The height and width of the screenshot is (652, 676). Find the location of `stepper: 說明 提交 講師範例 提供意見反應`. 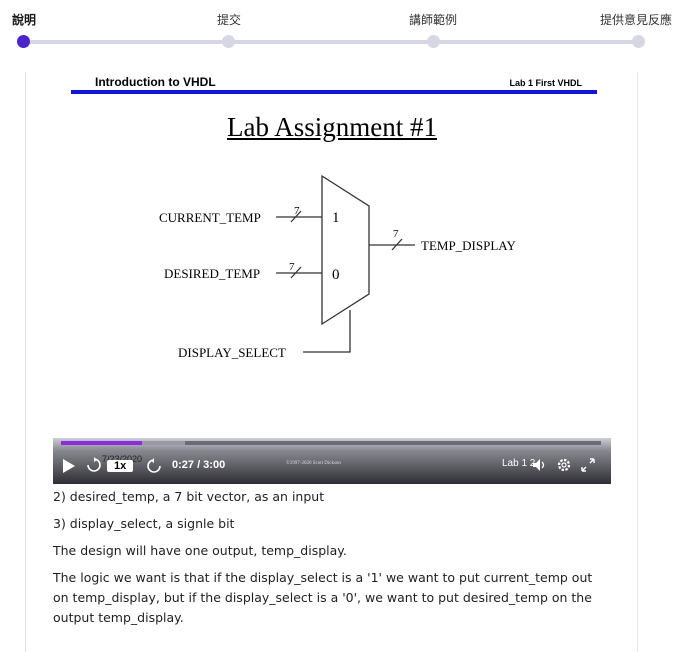

stepper: 說明 提交 講師範例 提供意見反應 is located at coordinates (338, 30).